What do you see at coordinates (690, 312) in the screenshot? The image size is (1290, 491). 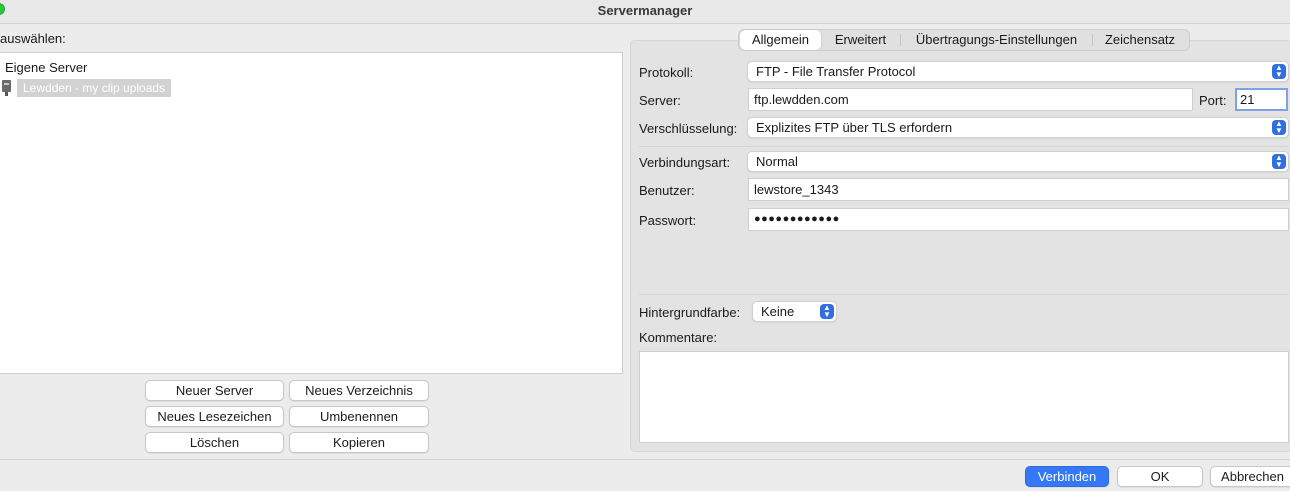 I see `background-color-label: Hintergrundfarbe:` at bounding box center [690, 312].